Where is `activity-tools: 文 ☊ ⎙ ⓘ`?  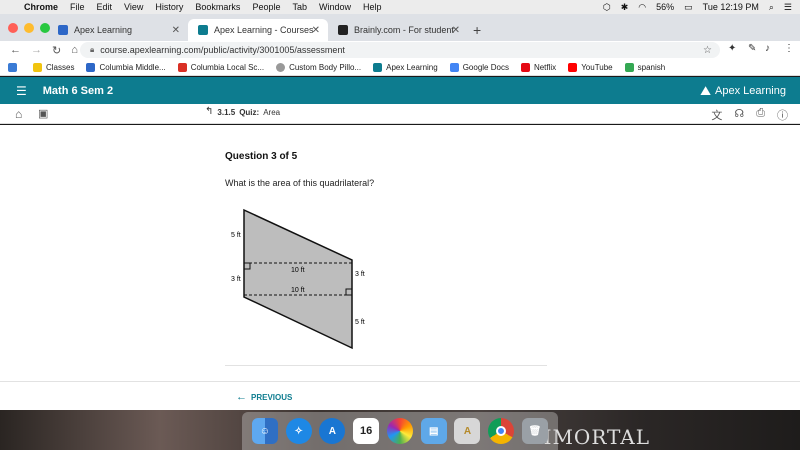 activity-tools: 文 ☊ ⎙ ⓘ is located at coordinates (749, 115).